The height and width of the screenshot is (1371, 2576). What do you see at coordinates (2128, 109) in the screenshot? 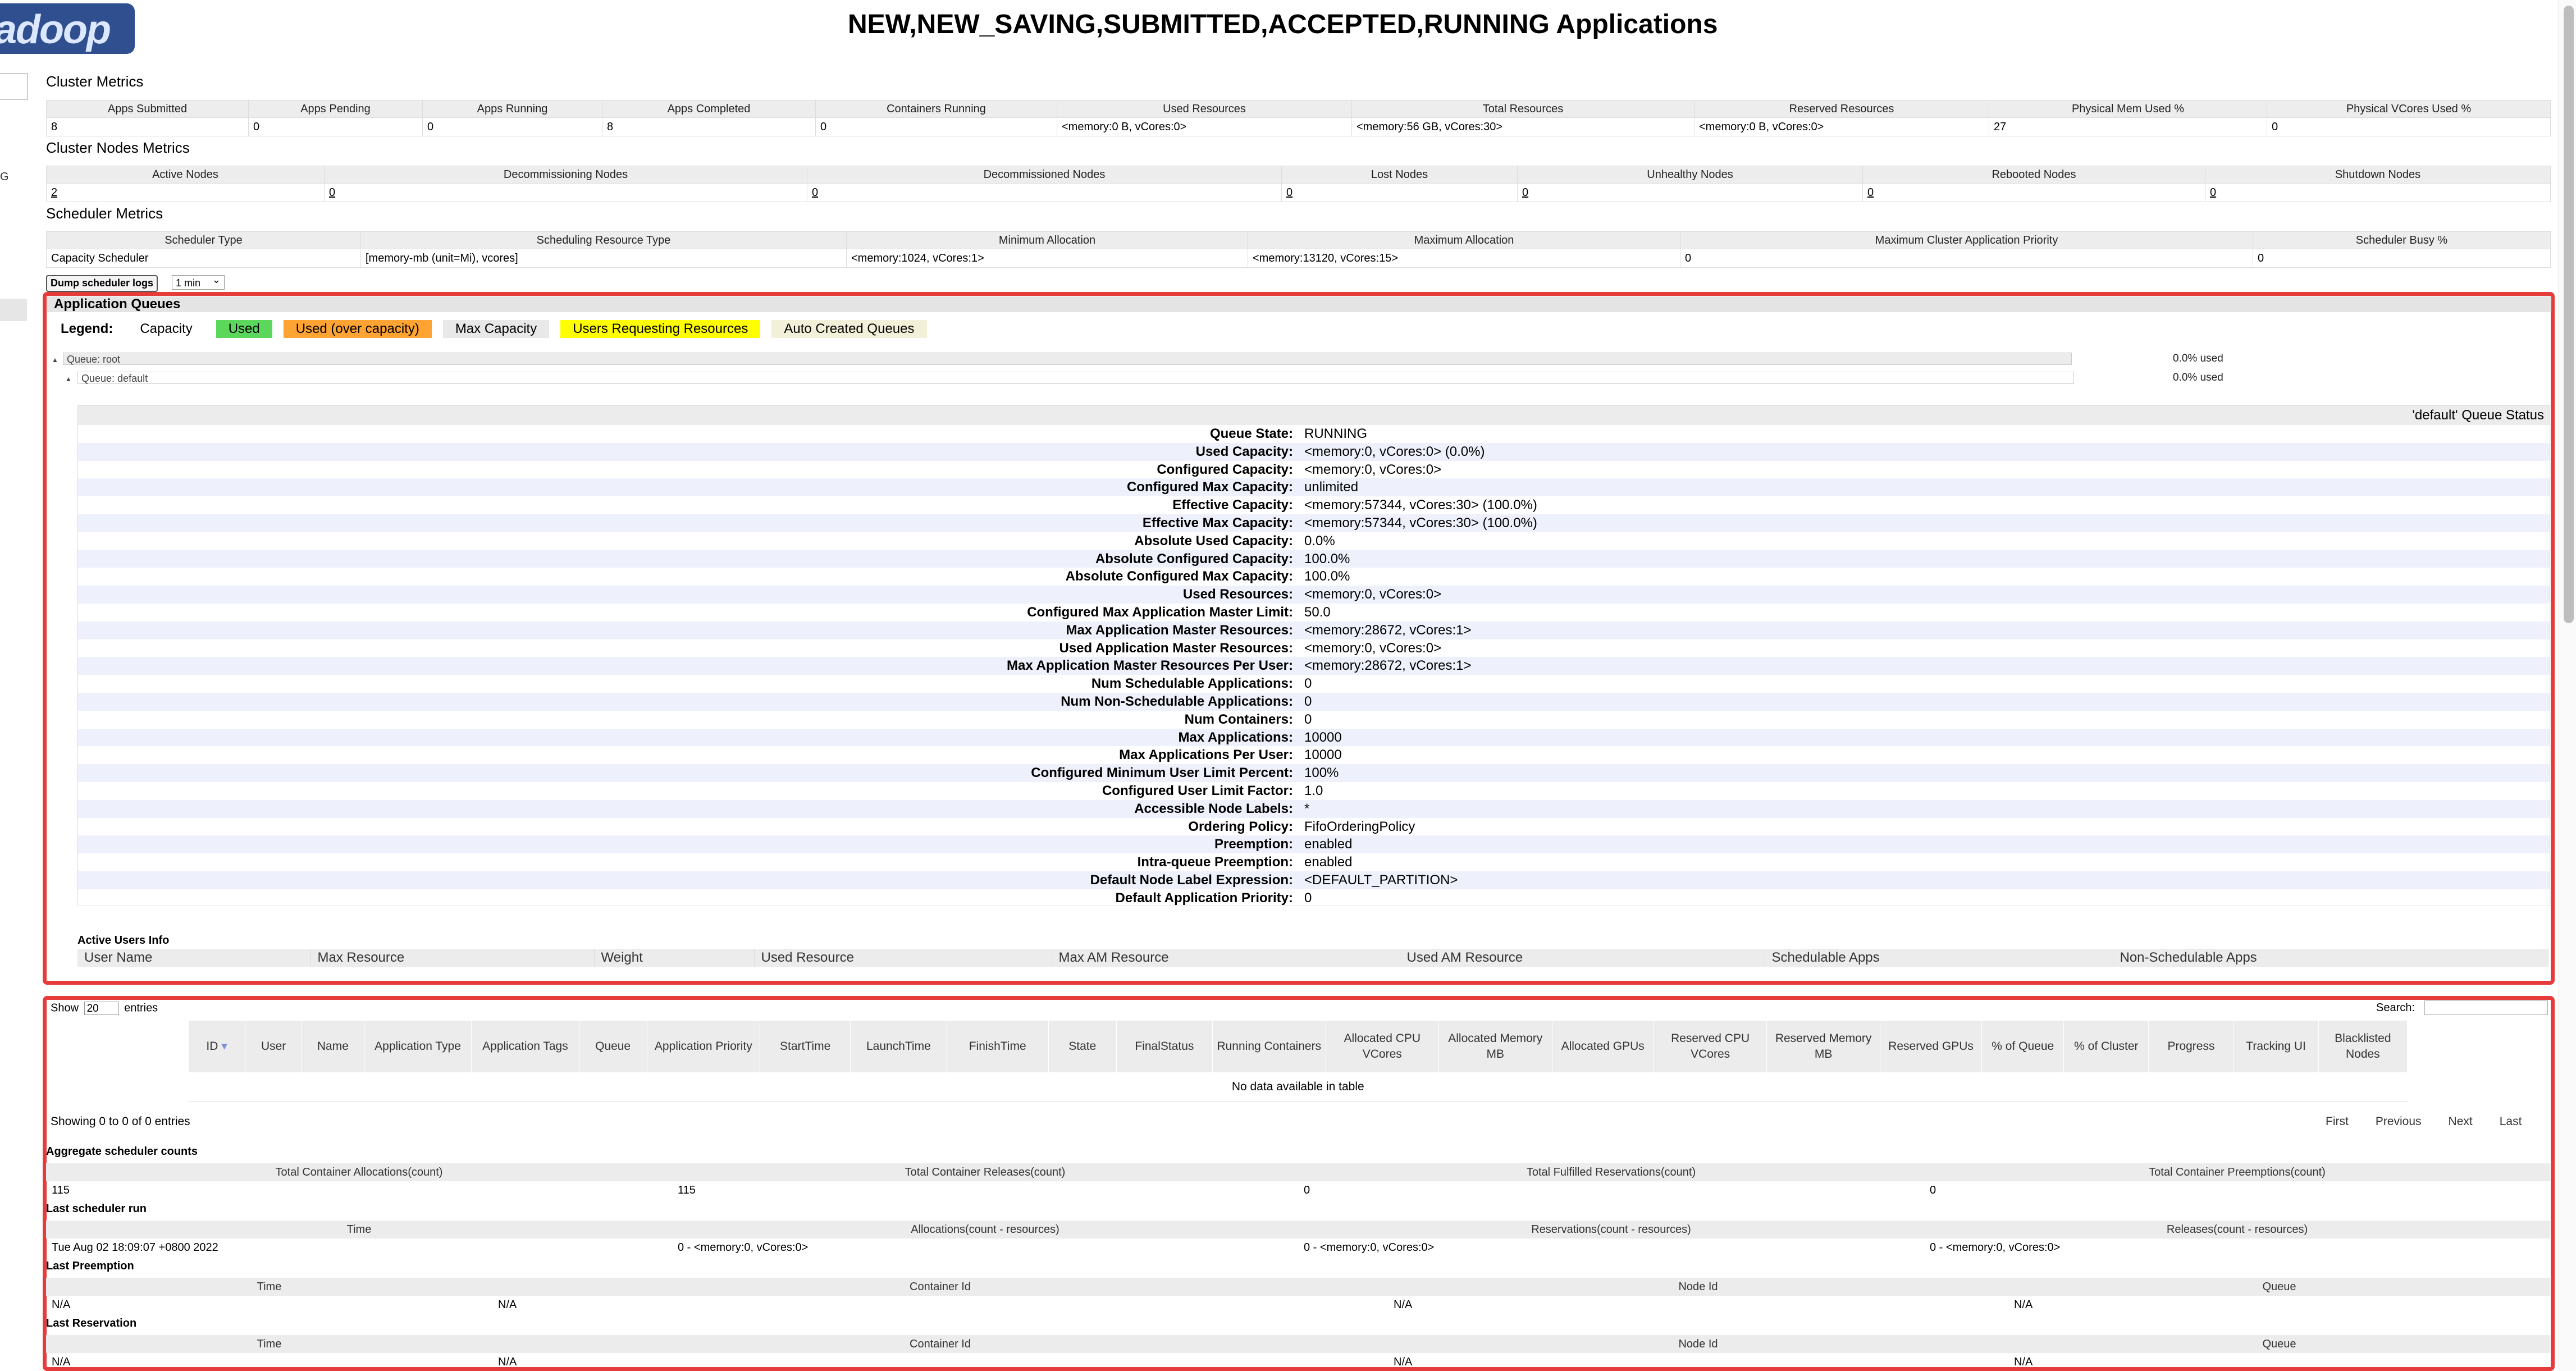
I see `header-physical-mem-used: Physical Mem Used %` at bounding box center [2128, 109].